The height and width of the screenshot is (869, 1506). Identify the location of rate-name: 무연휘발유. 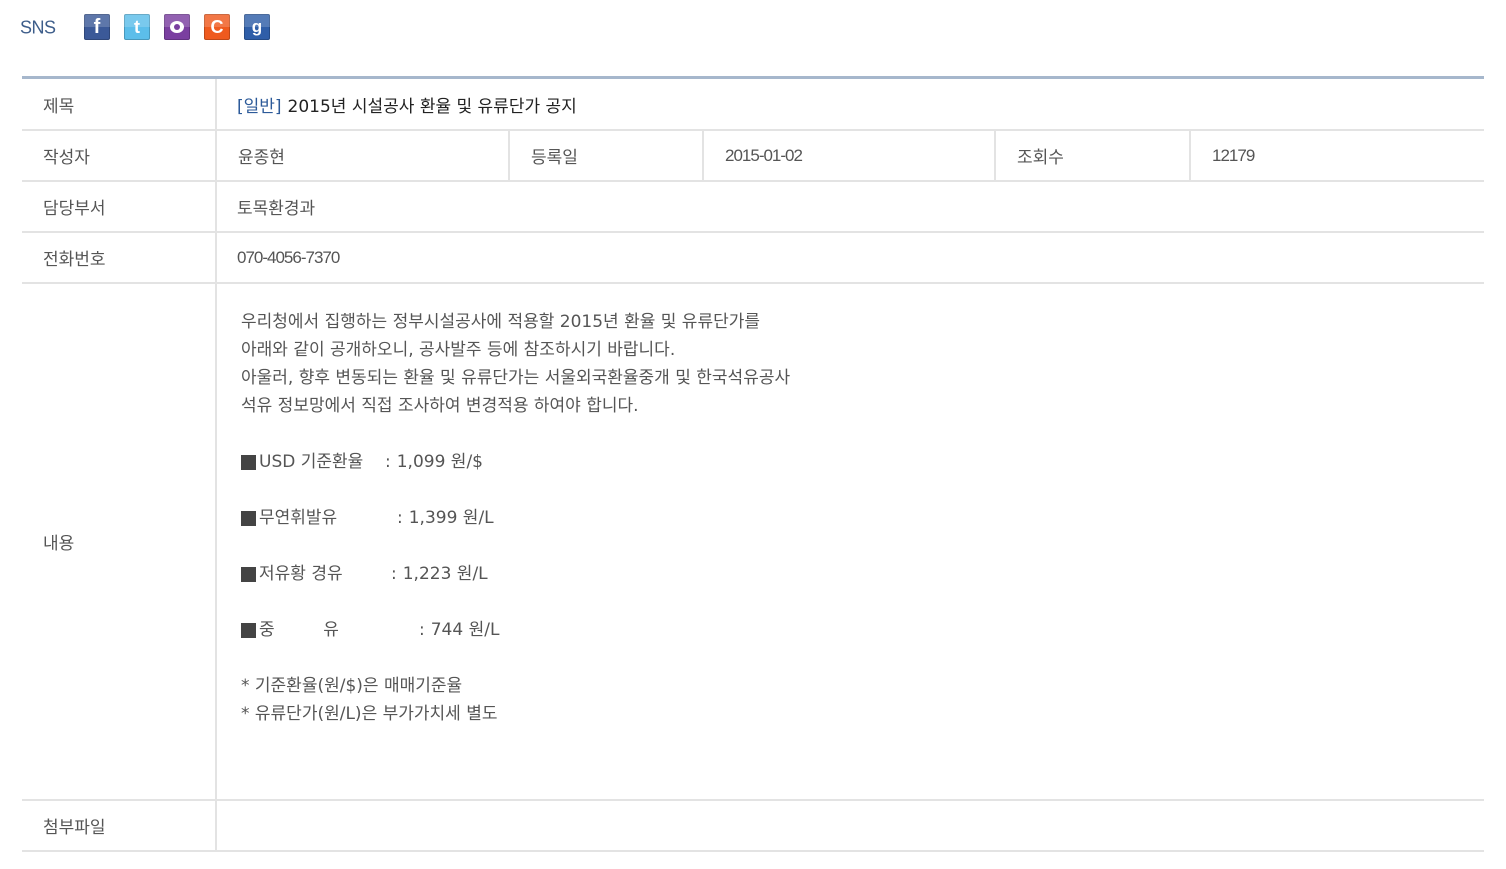
(298, 518).